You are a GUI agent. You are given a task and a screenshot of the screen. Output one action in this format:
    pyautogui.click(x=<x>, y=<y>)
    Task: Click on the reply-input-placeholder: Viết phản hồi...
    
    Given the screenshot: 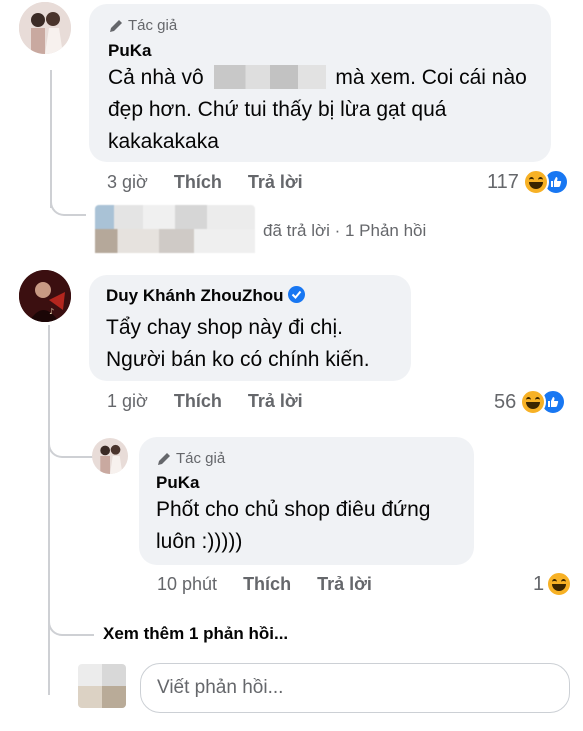 What is the action you would take?
    pyautogui.click(x=220, y=687)
    